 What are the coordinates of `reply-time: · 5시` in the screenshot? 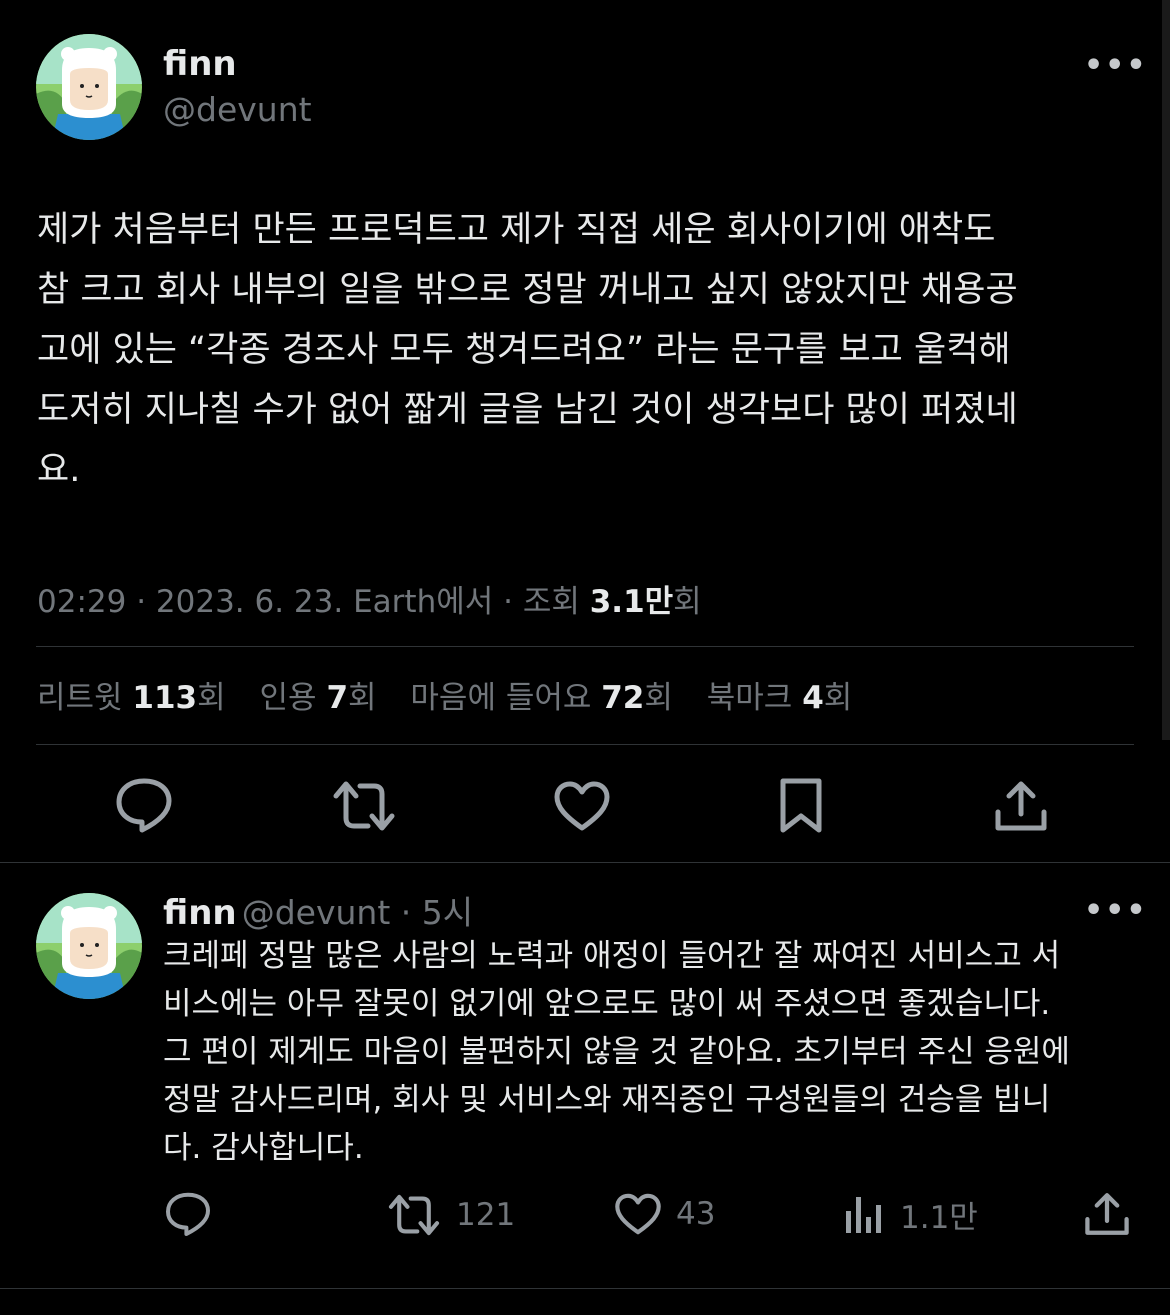 It's located at (431, 912).